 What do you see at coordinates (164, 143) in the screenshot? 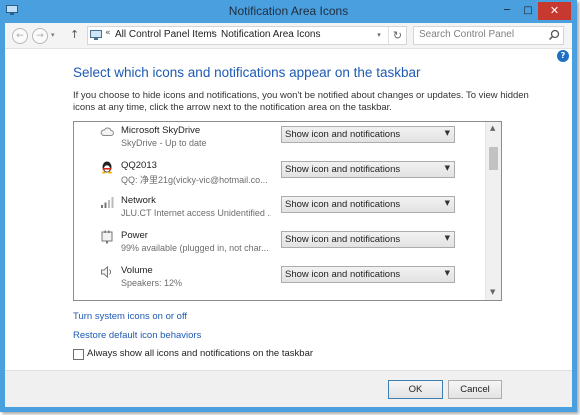
I see `icon-description: SkyDrive - Up to date` at bounding box center [164, 143].